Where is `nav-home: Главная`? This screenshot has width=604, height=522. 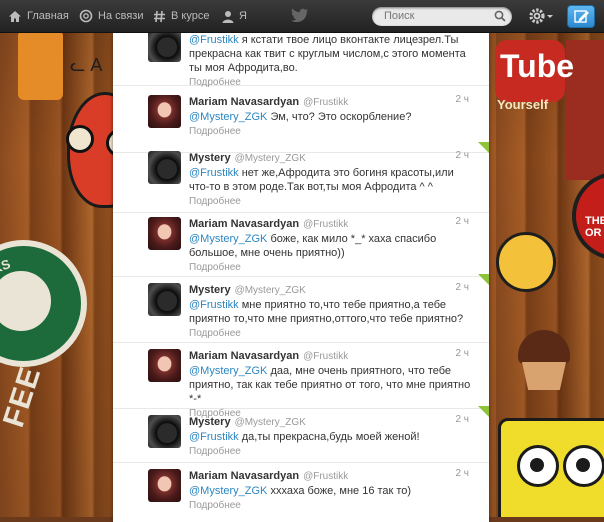
nav-home: Главная is located at coordinates (38, 16).